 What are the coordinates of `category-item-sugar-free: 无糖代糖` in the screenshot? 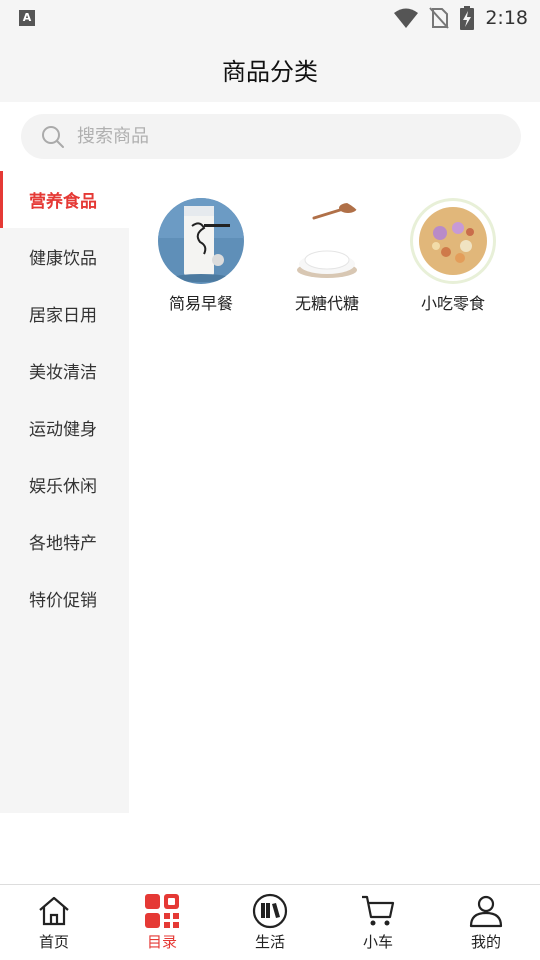 It's located at (327, 256).